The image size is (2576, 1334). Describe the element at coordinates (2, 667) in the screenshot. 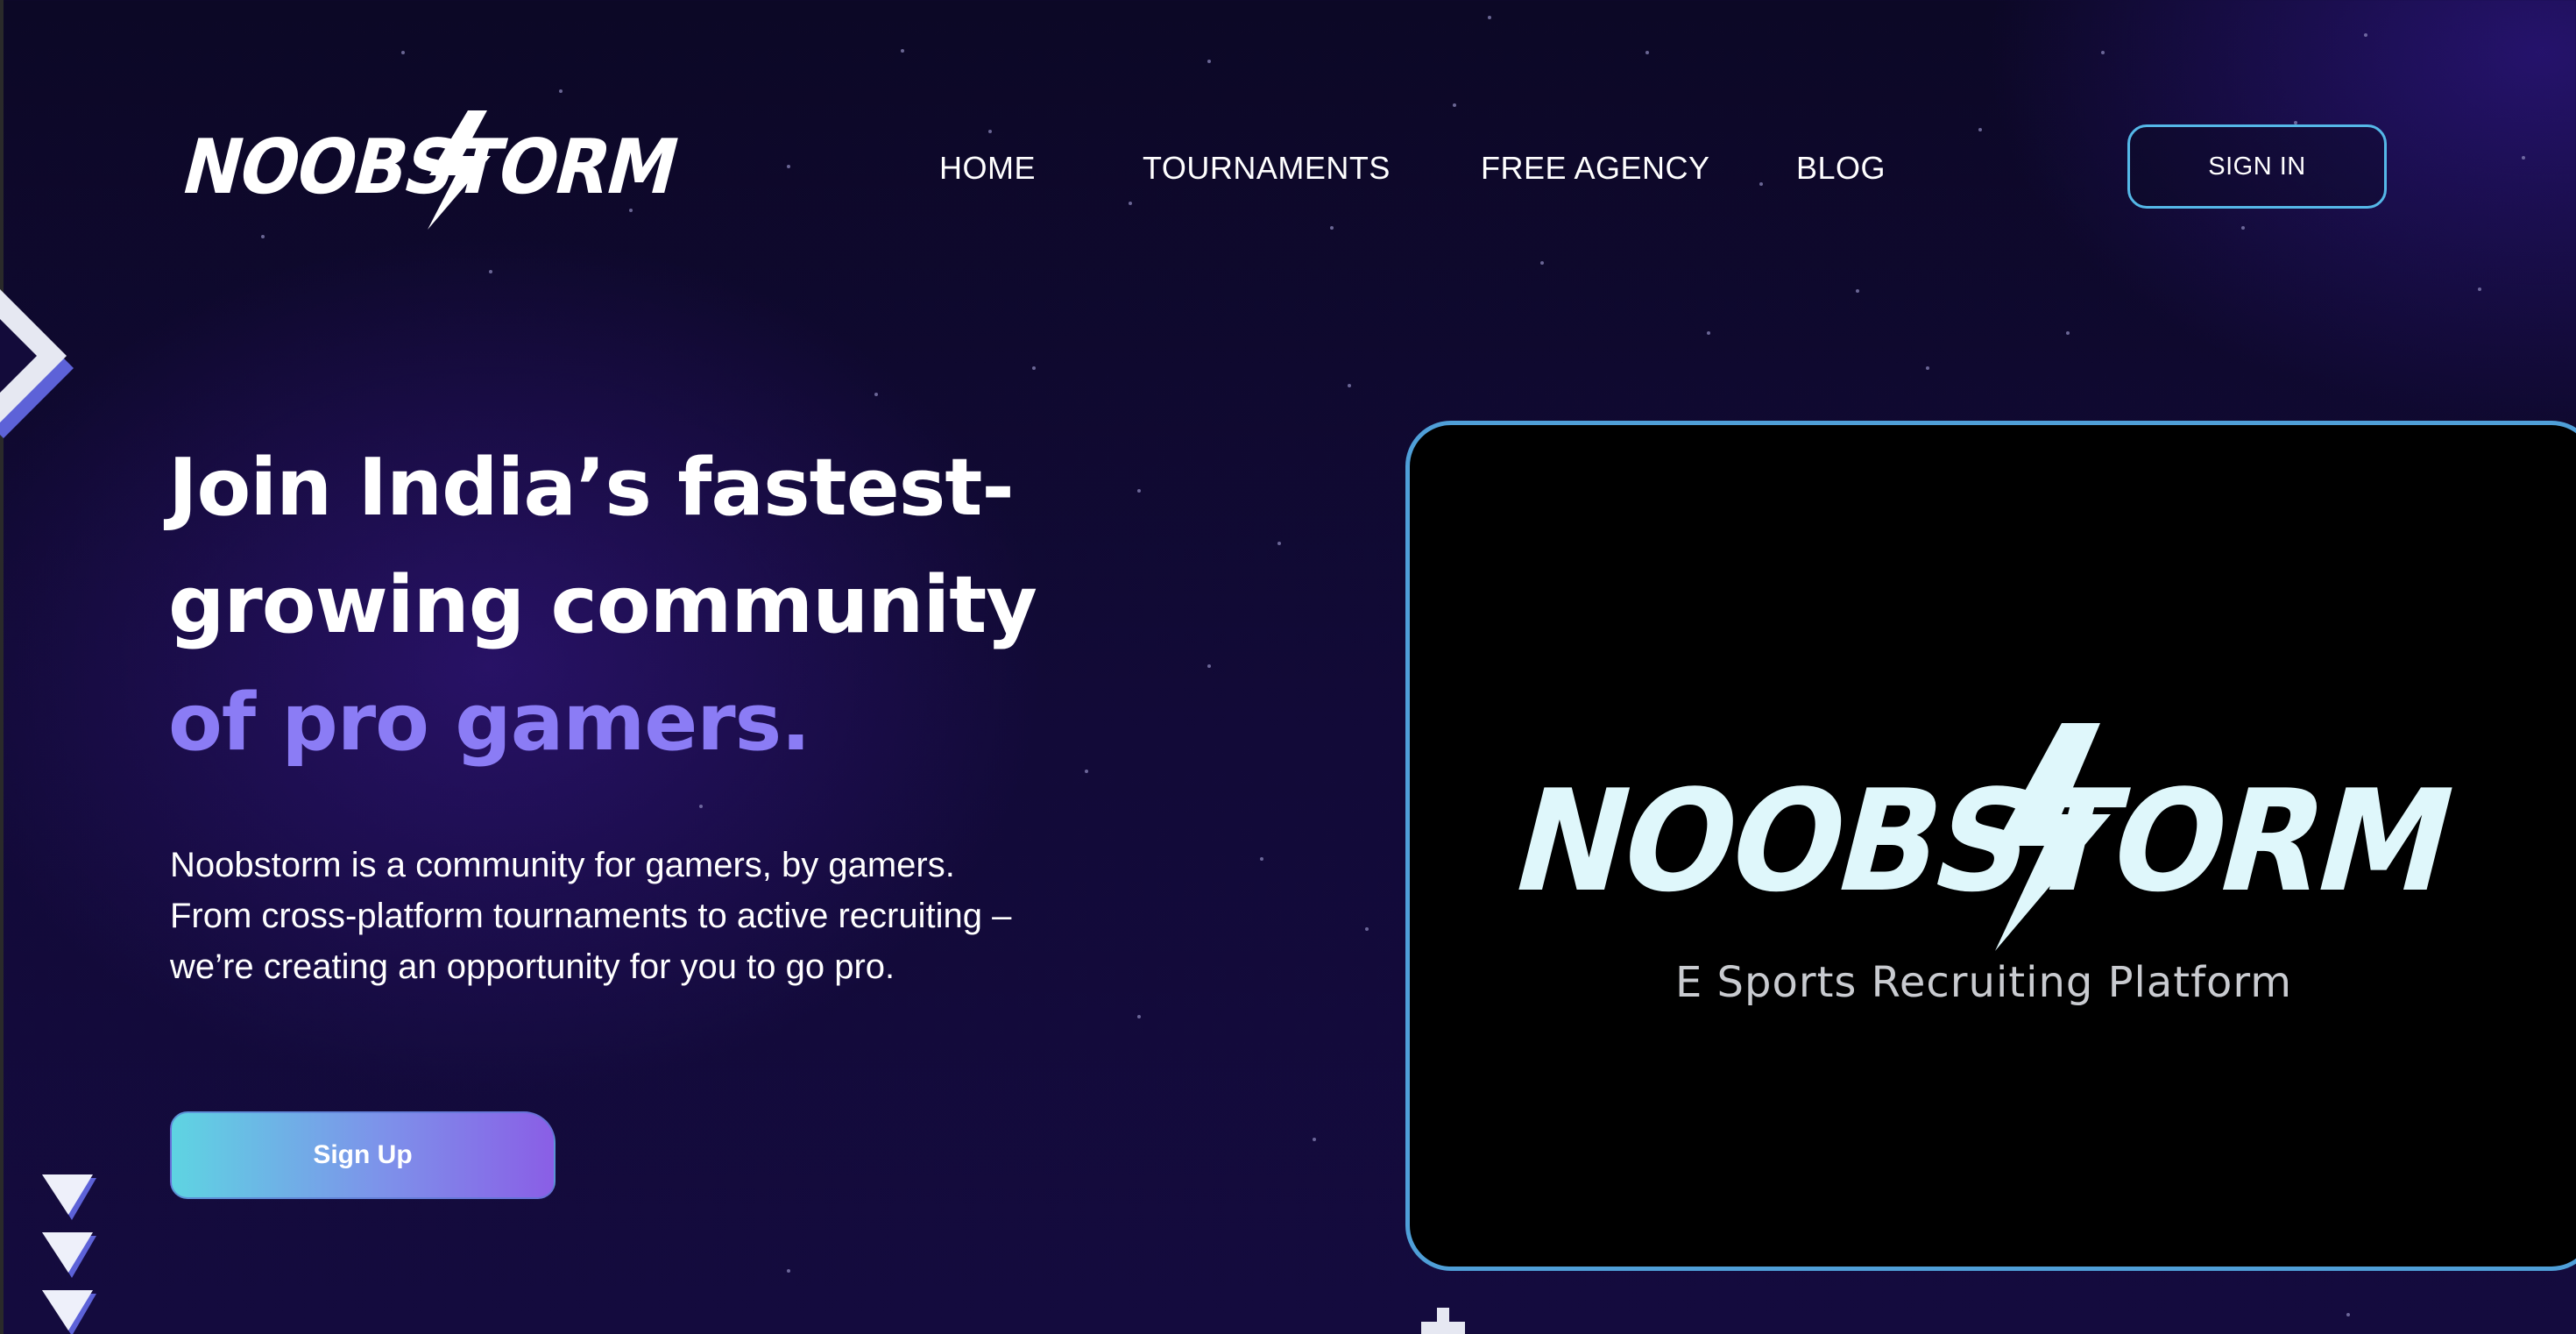

I see `window-edge` at that location.